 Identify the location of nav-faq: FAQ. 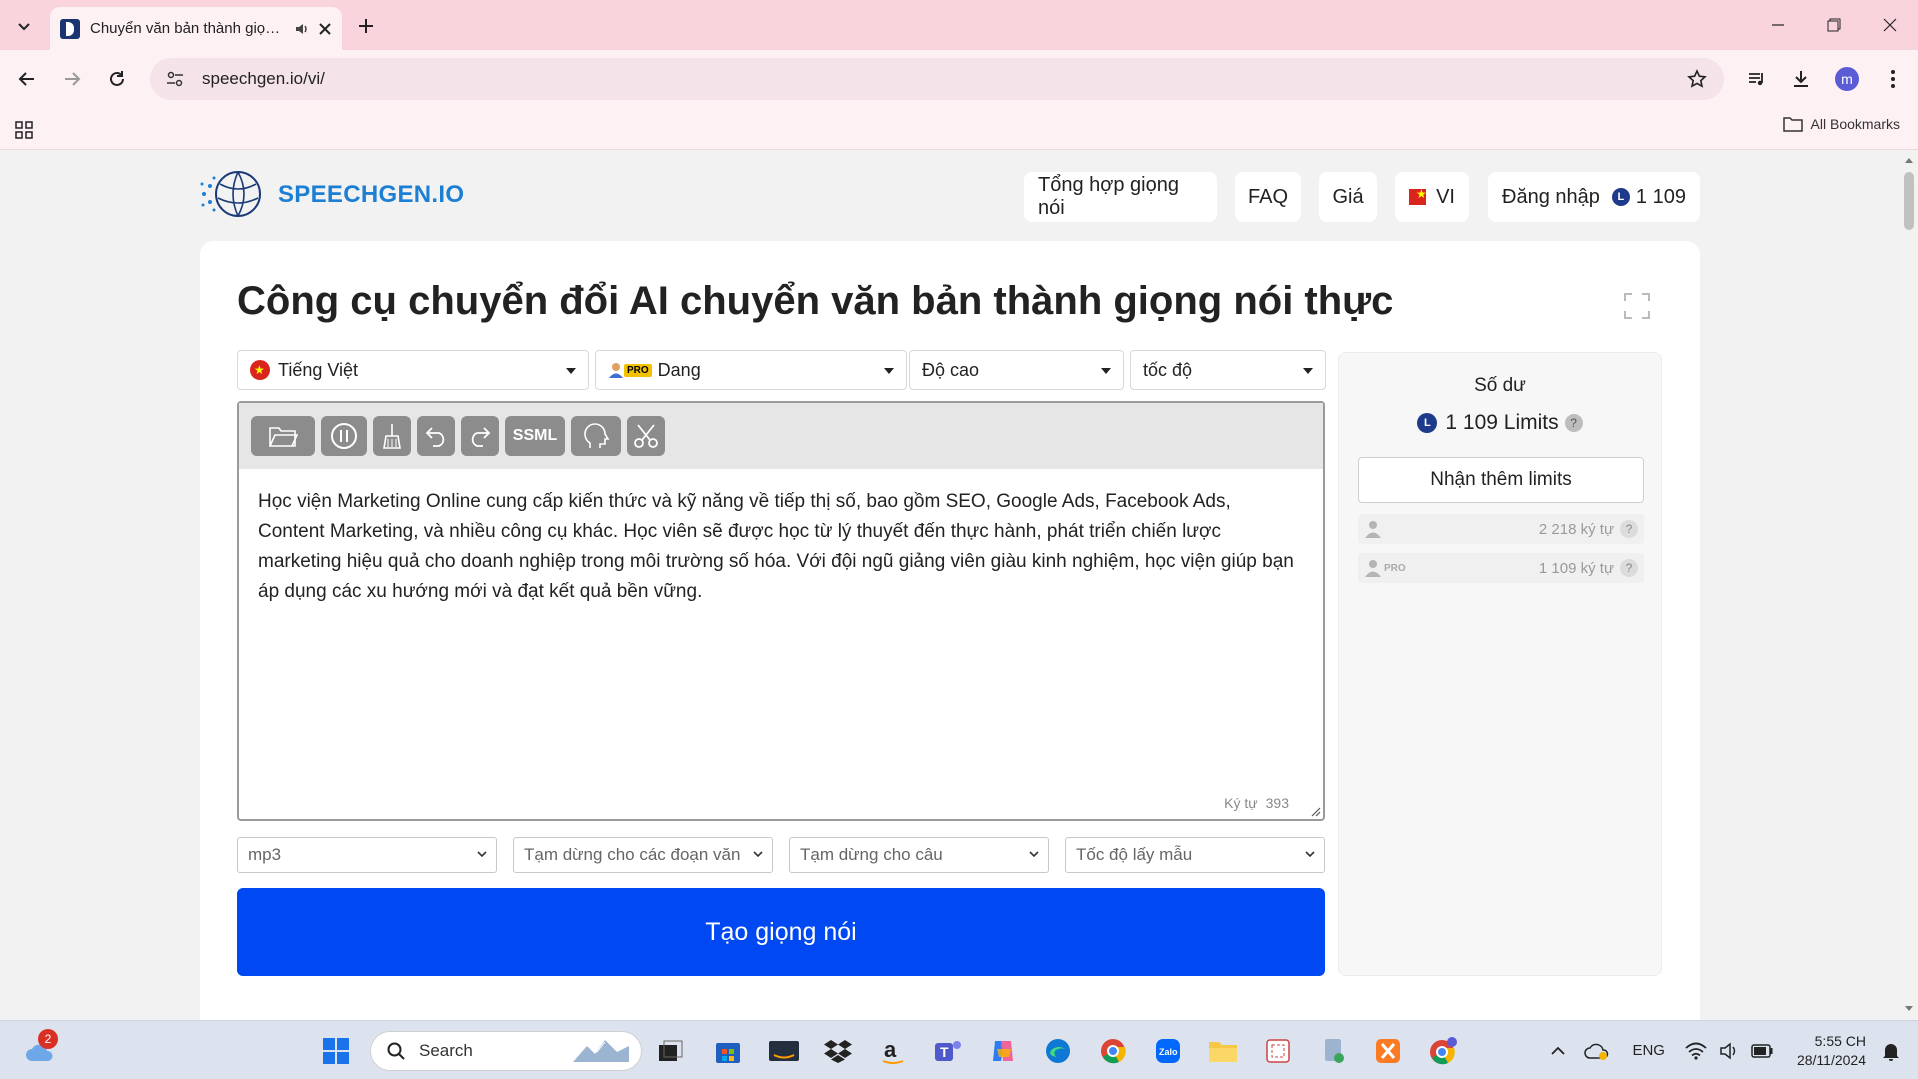
(1268, 197).